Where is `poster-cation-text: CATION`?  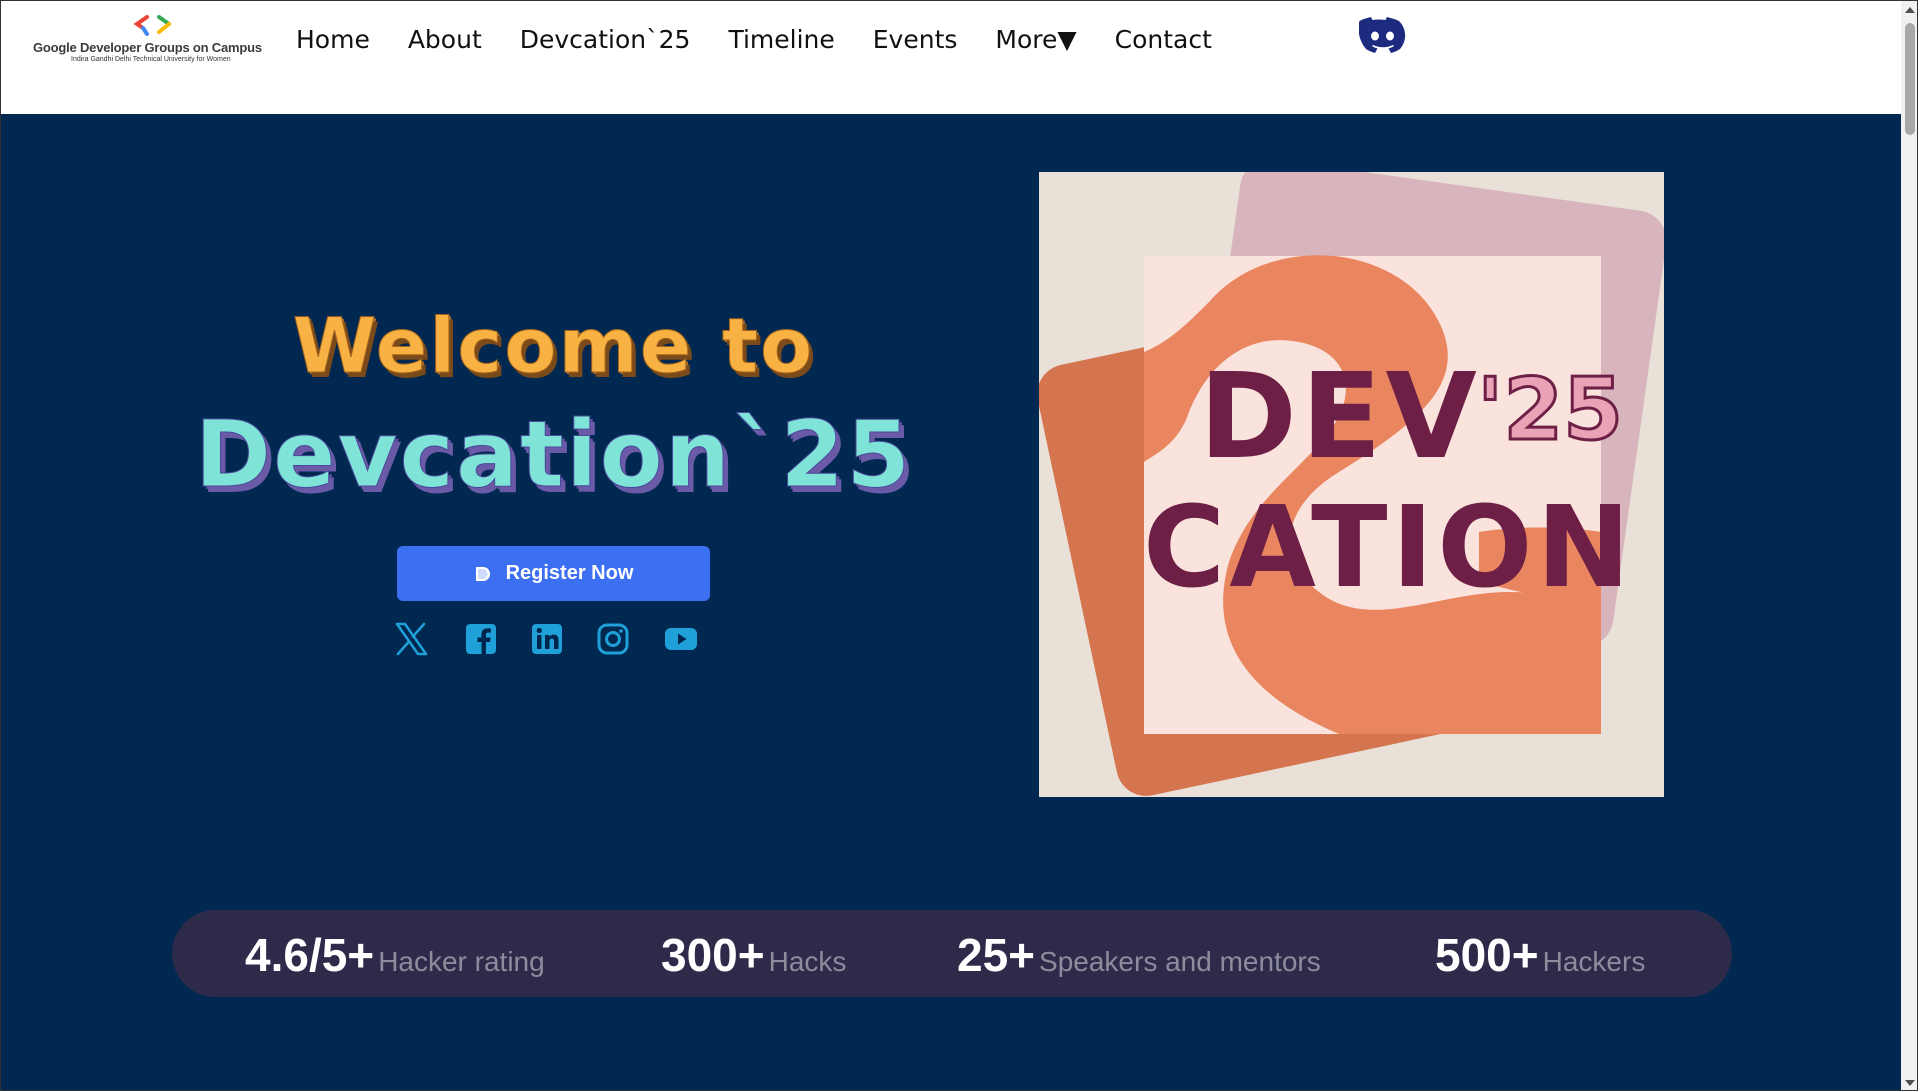 poster-cation-text: CATION is located at coordinates (1389, 548).